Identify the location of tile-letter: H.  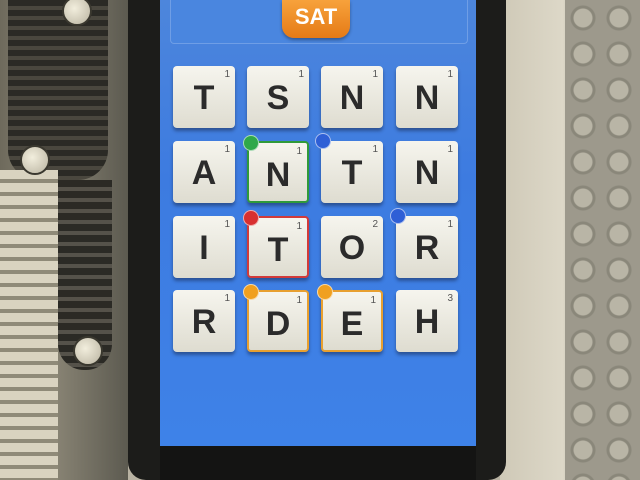
(427, 322).